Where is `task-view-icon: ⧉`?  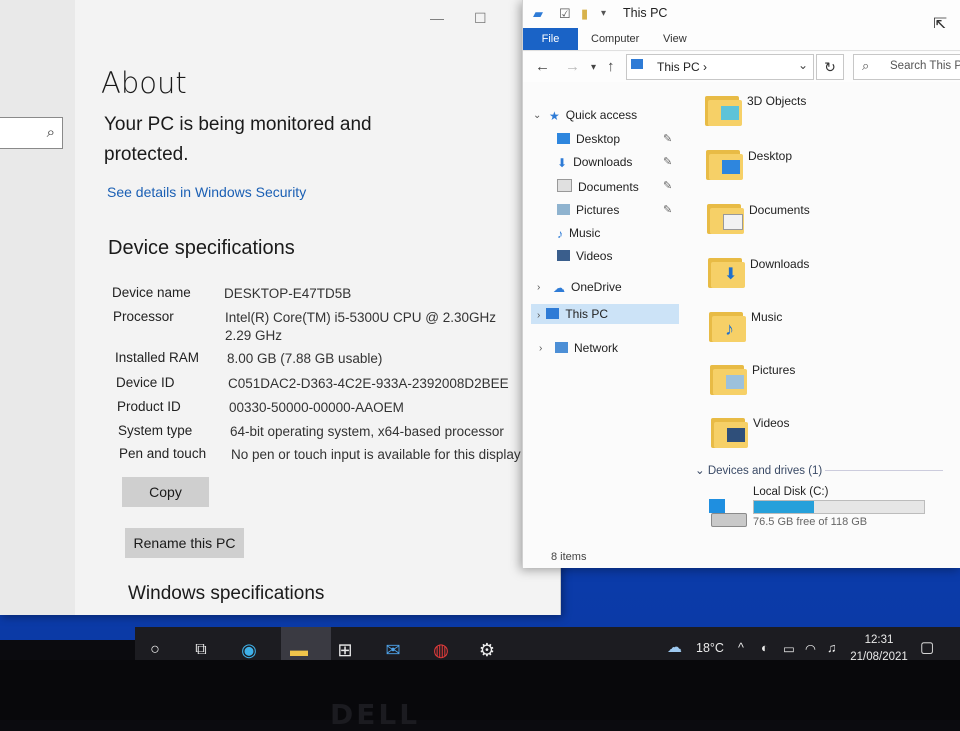
task-view-icon: ⧉ is located at coordinates (201, 650).